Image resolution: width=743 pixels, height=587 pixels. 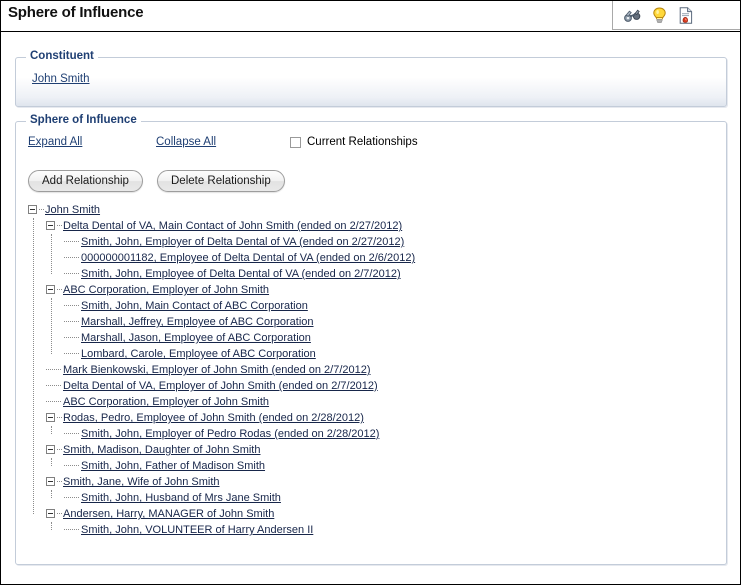 What do you see at coordinates (161, 450) in the screenshot?
I see `tree-node-link: Smith, Madison, Daughter of John Smith` at bounding box center [161, 450].